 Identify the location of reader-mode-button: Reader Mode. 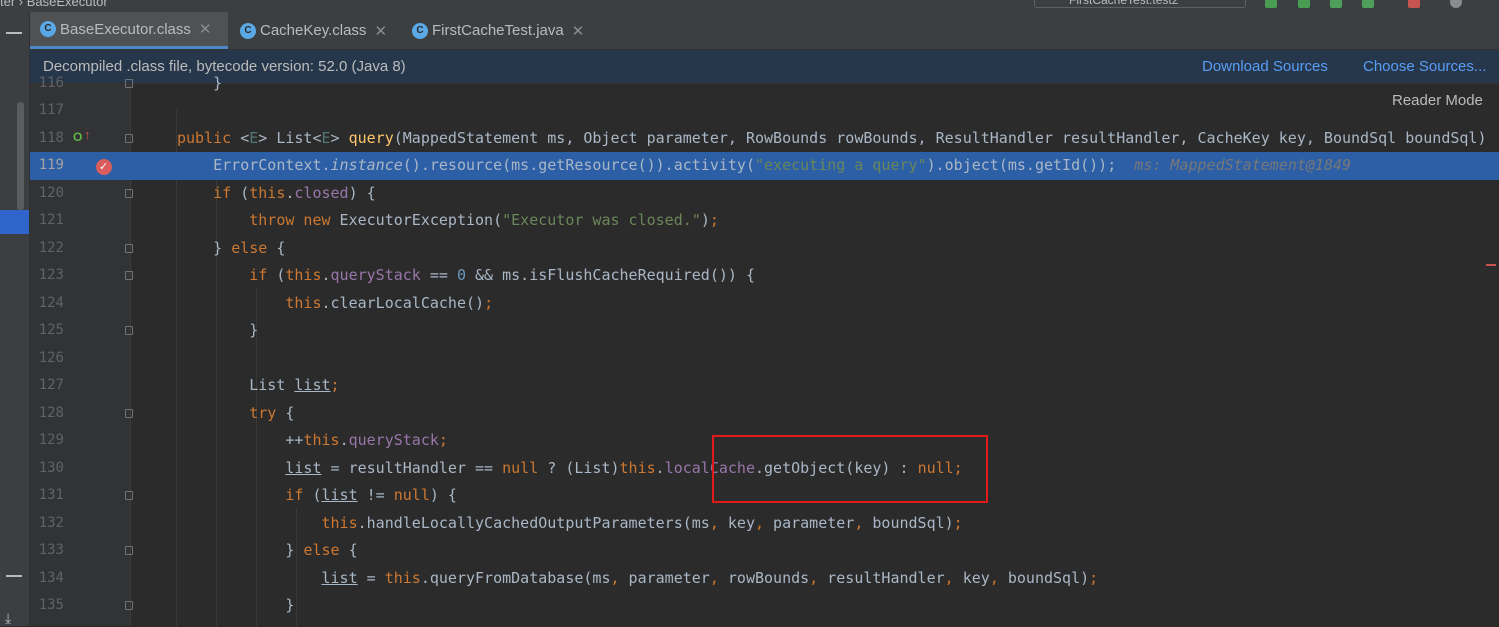
(1437, 100).